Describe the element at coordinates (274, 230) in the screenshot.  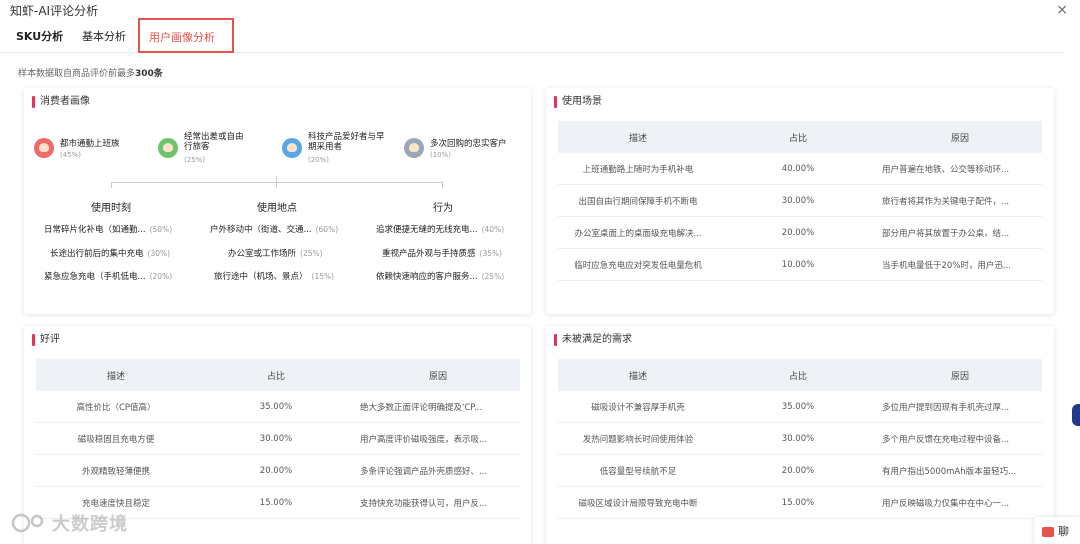
I see `group-item: 户外移动中（街道、交通... (60%)` at that location.